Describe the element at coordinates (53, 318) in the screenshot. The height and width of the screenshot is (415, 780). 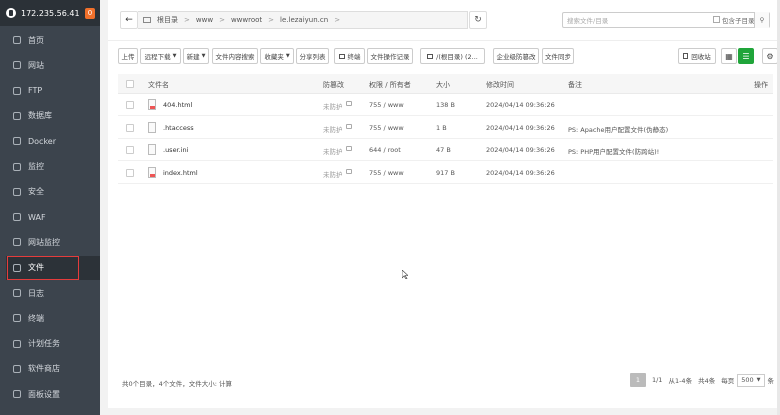
I see `sidebar-item-terminal: 终端` at that location.